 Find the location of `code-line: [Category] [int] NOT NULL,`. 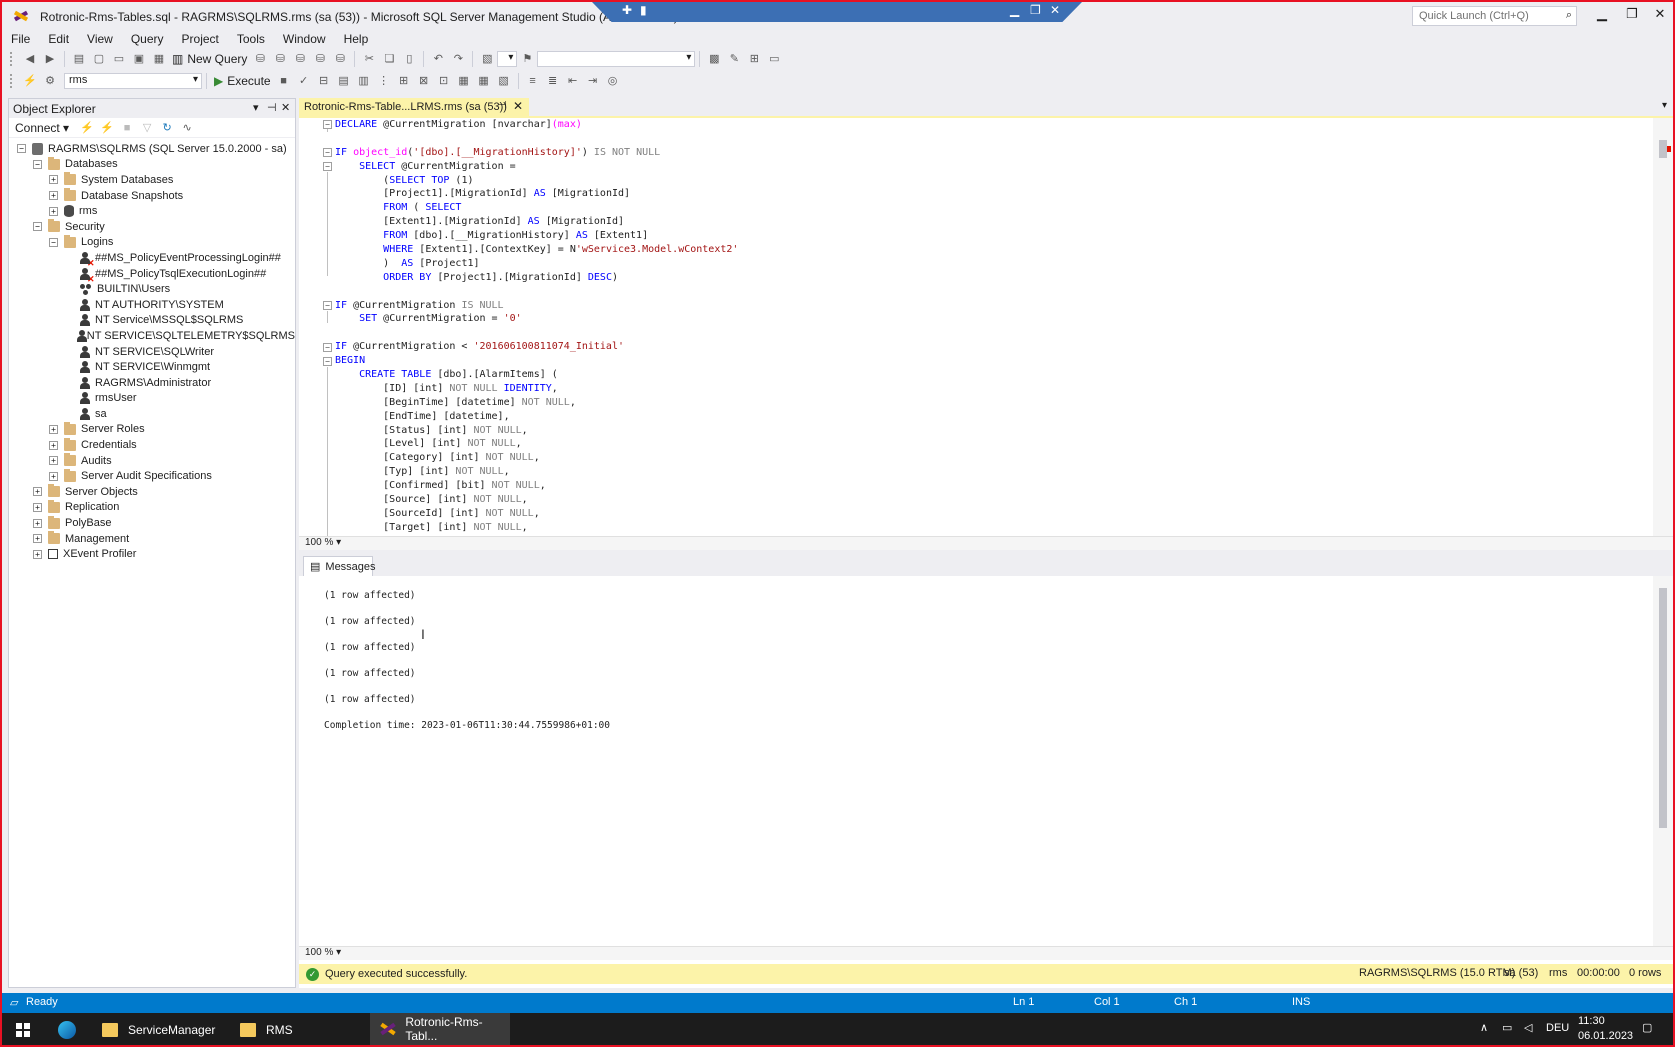

code-line: [Category] [int] NOT NULL, is located at coordinates (536, 458).